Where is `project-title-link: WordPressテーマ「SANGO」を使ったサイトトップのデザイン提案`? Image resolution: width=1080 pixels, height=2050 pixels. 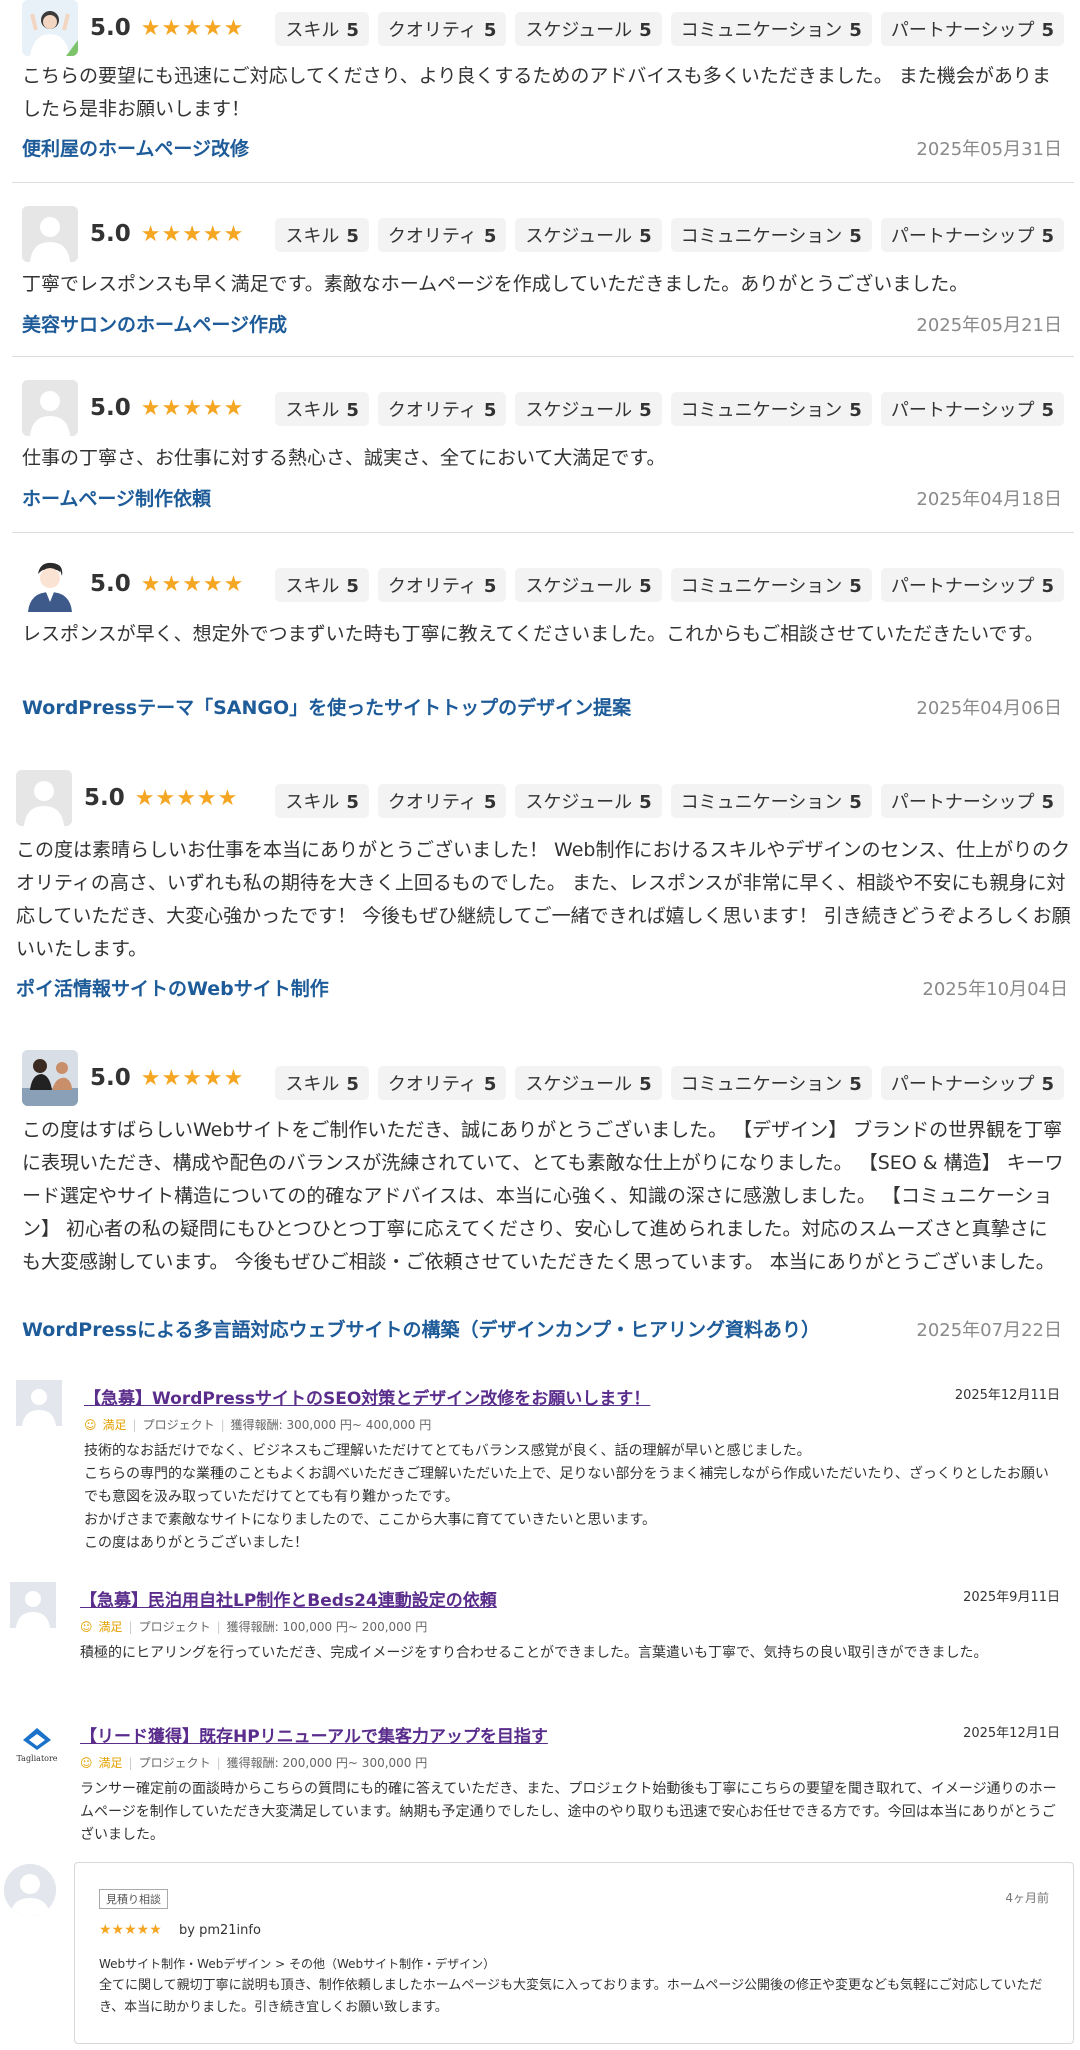
project-title-link: WordPressテーマ「SANGO」を使ったサイトトップのデザイン提案 is located at coordinates (326, 706).